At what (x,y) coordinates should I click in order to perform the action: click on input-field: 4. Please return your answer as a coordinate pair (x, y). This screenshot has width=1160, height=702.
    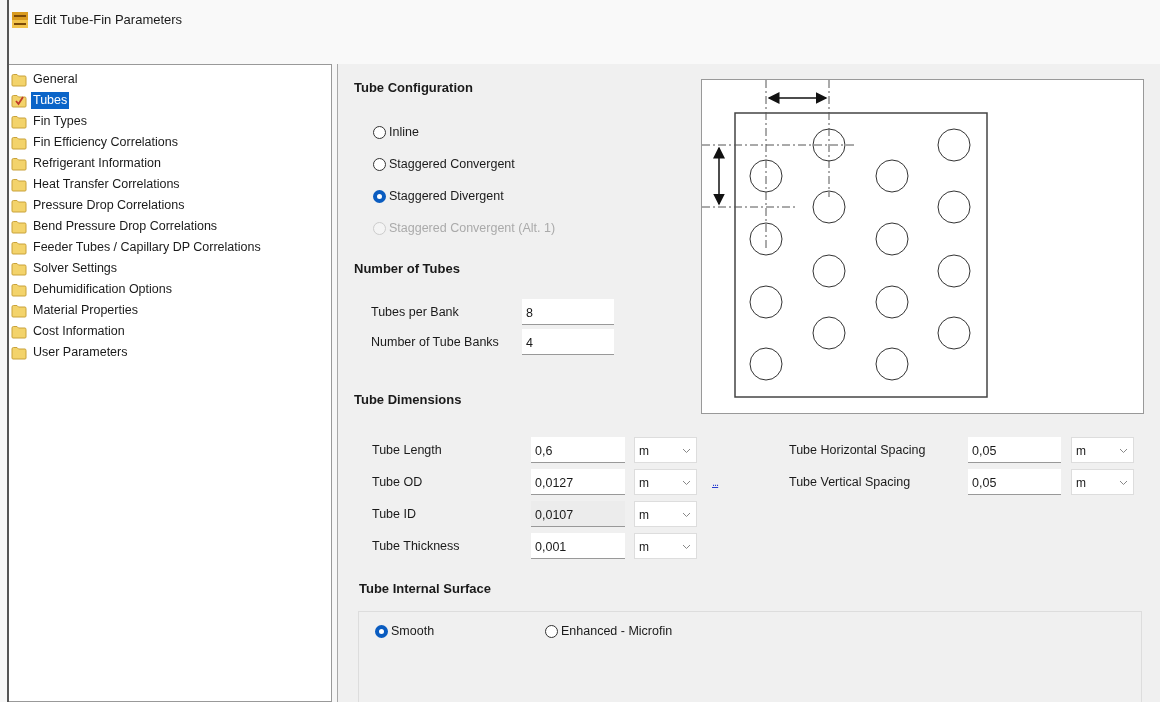
    Looking at the image, I should click on (568, 342).